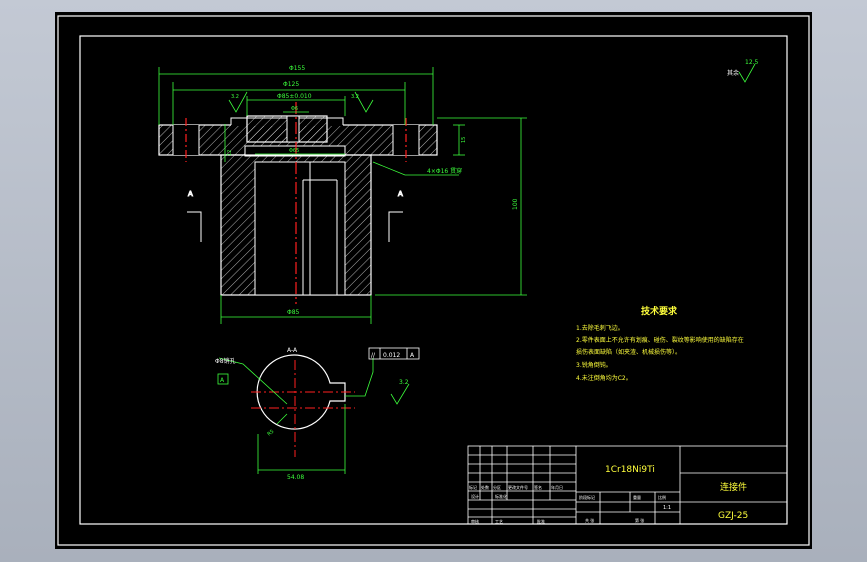  I want to click on part-name: 连接件, so click(733, 487).